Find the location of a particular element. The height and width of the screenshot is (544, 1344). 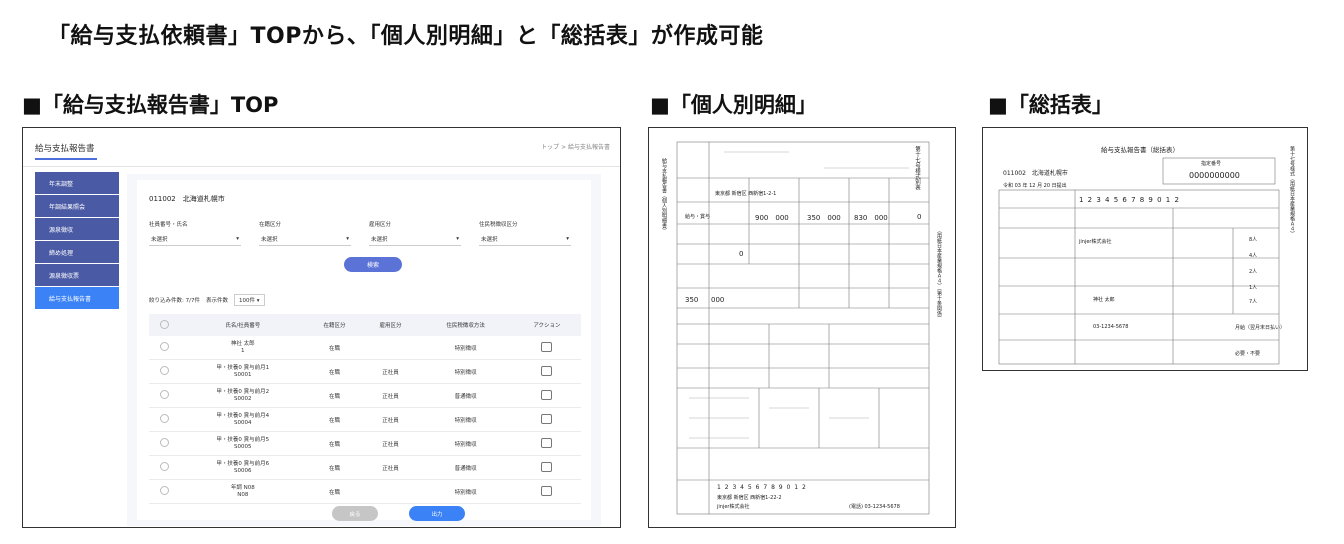

amount-after-deduction: 350 000 is located at coordinates (824, 218).